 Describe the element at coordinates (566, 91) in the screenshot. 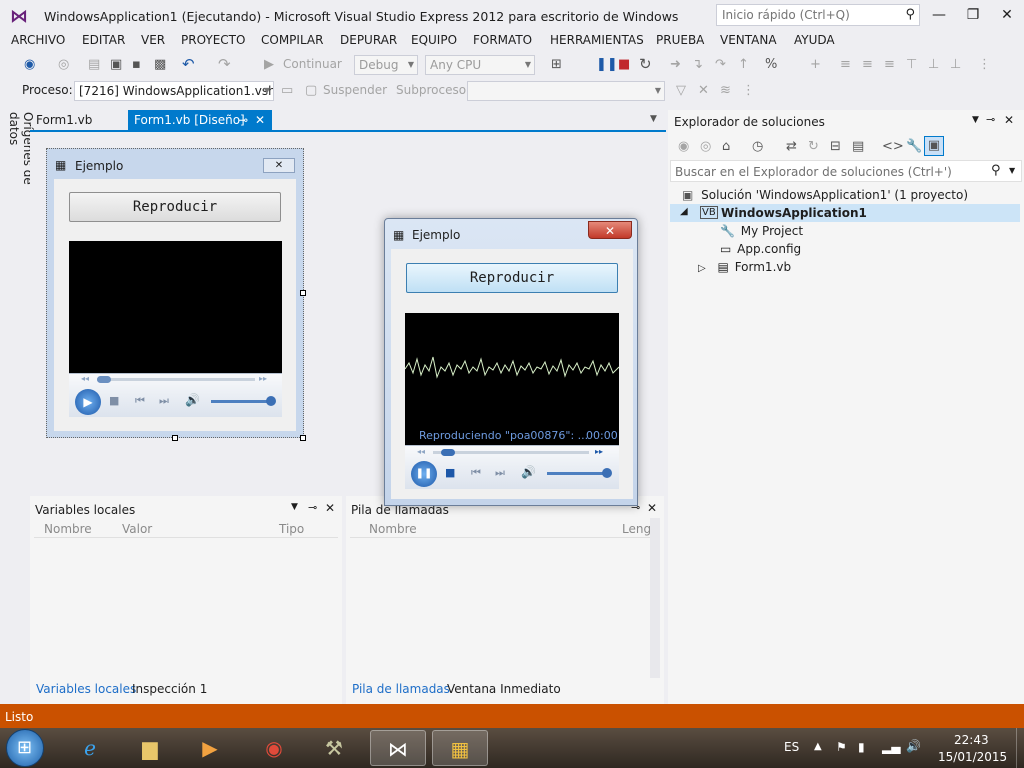

I see `thread-dropdown: ▼` at that location.